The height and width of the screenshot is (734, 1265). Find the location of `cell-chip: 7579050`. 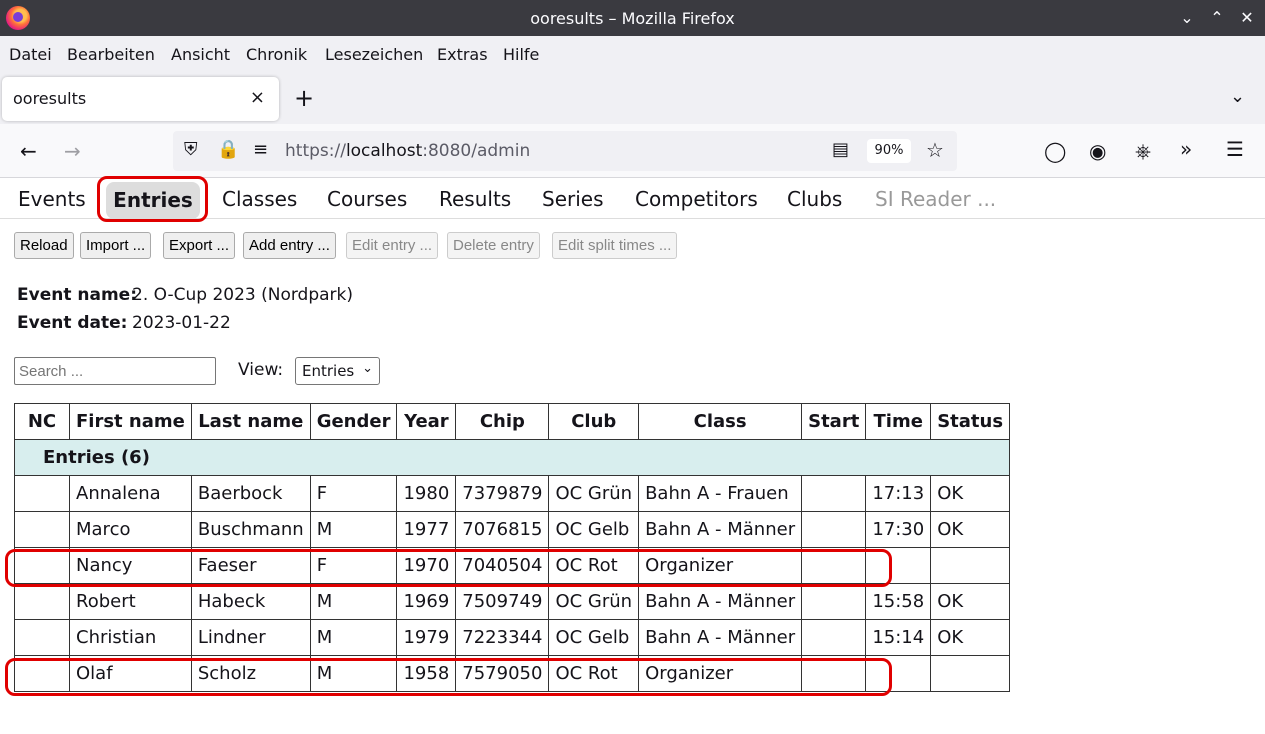

cell-chip: 7579050 is located at coordinates (502, 673).